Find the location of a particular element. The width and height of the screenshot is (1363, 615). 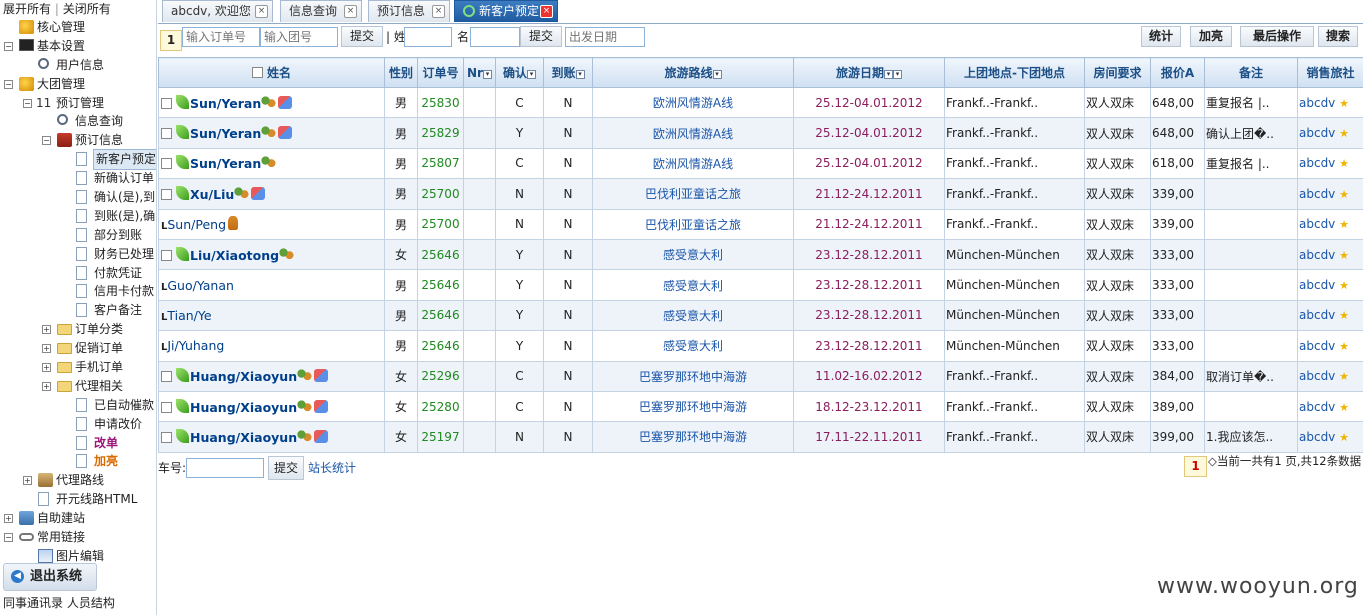

car-submit-button: 提交 is located at coordinates (286, 468).